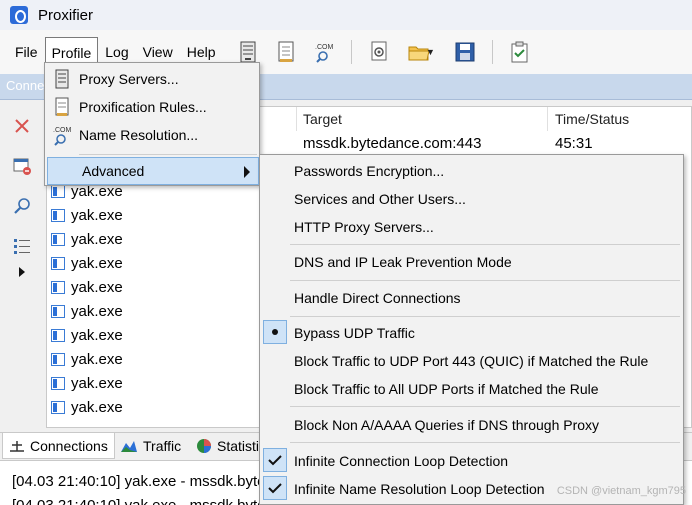  What do you see at coordinates (247, 172) in the screenshot?
I see `submenu-arrow-icon` at bounding box center [247, 172].